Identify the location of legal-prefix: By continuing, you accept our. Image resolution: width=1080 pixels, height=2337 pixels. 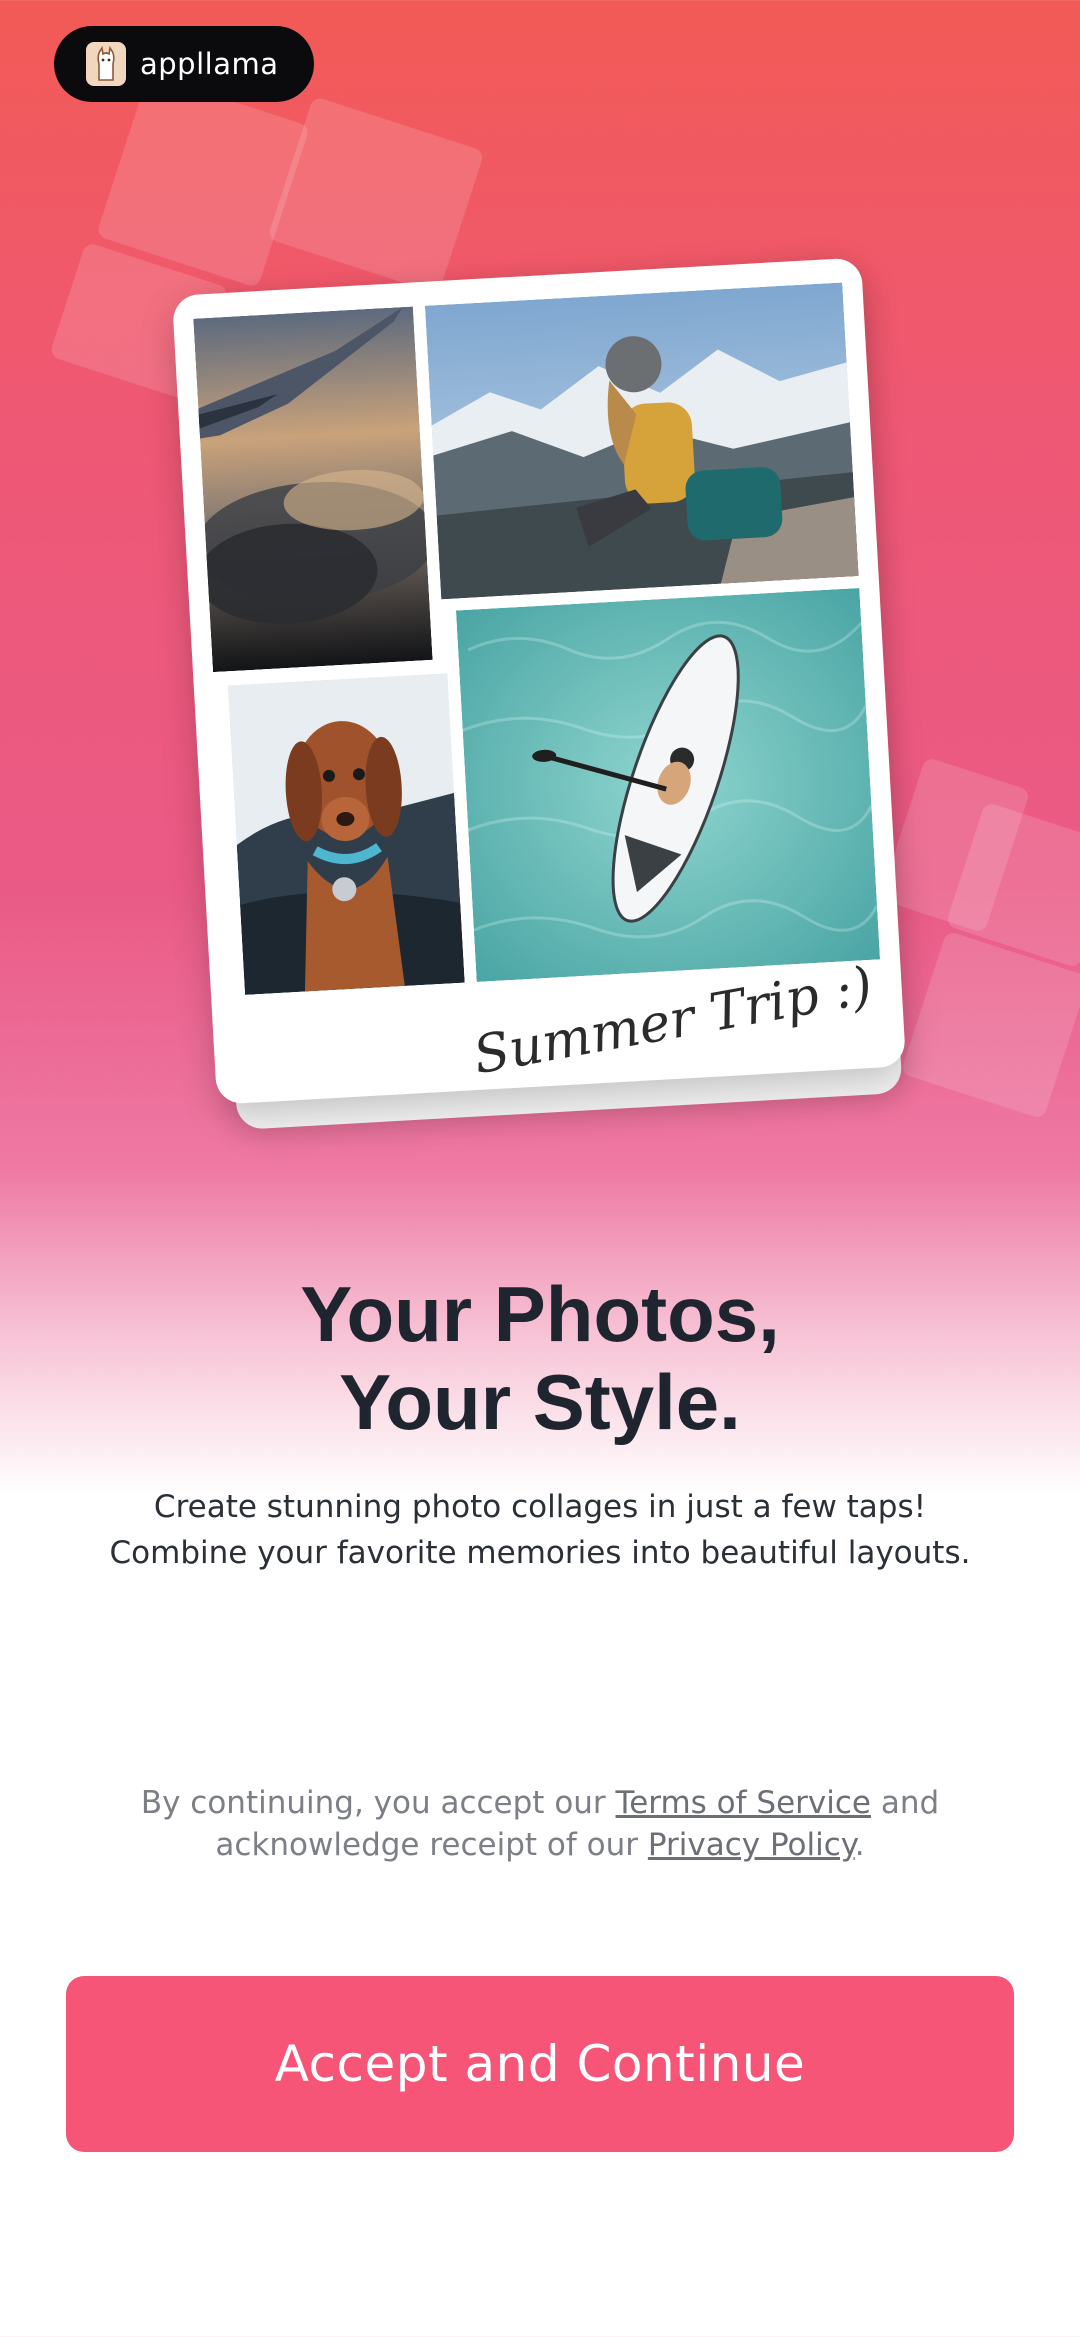
(378, 1803).